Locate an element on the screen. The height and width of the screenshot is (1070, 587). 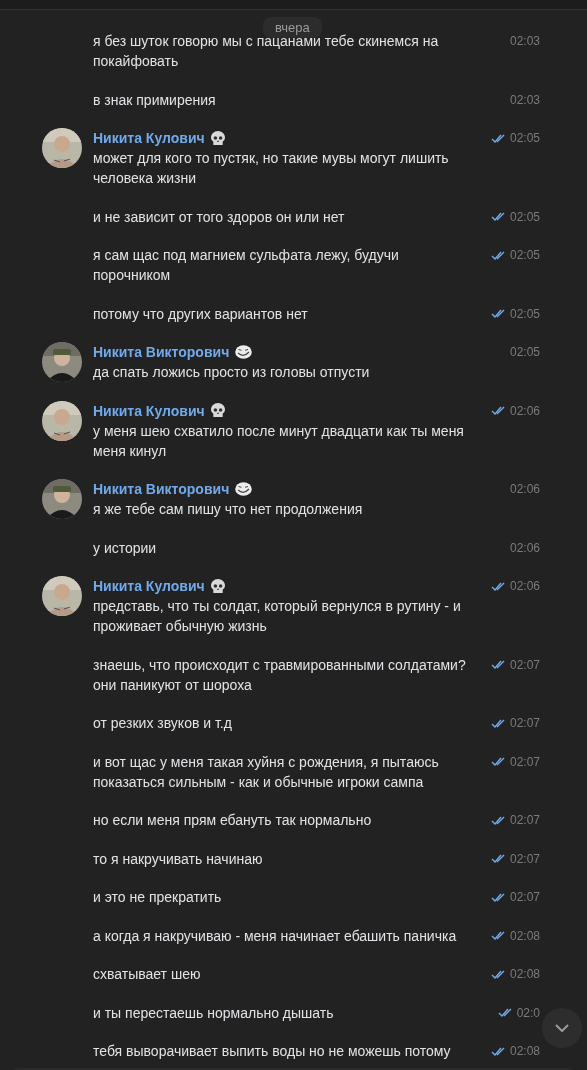
message-text: я же тебе сам пишу что нет продолжения is located at coordinates (228, 509).